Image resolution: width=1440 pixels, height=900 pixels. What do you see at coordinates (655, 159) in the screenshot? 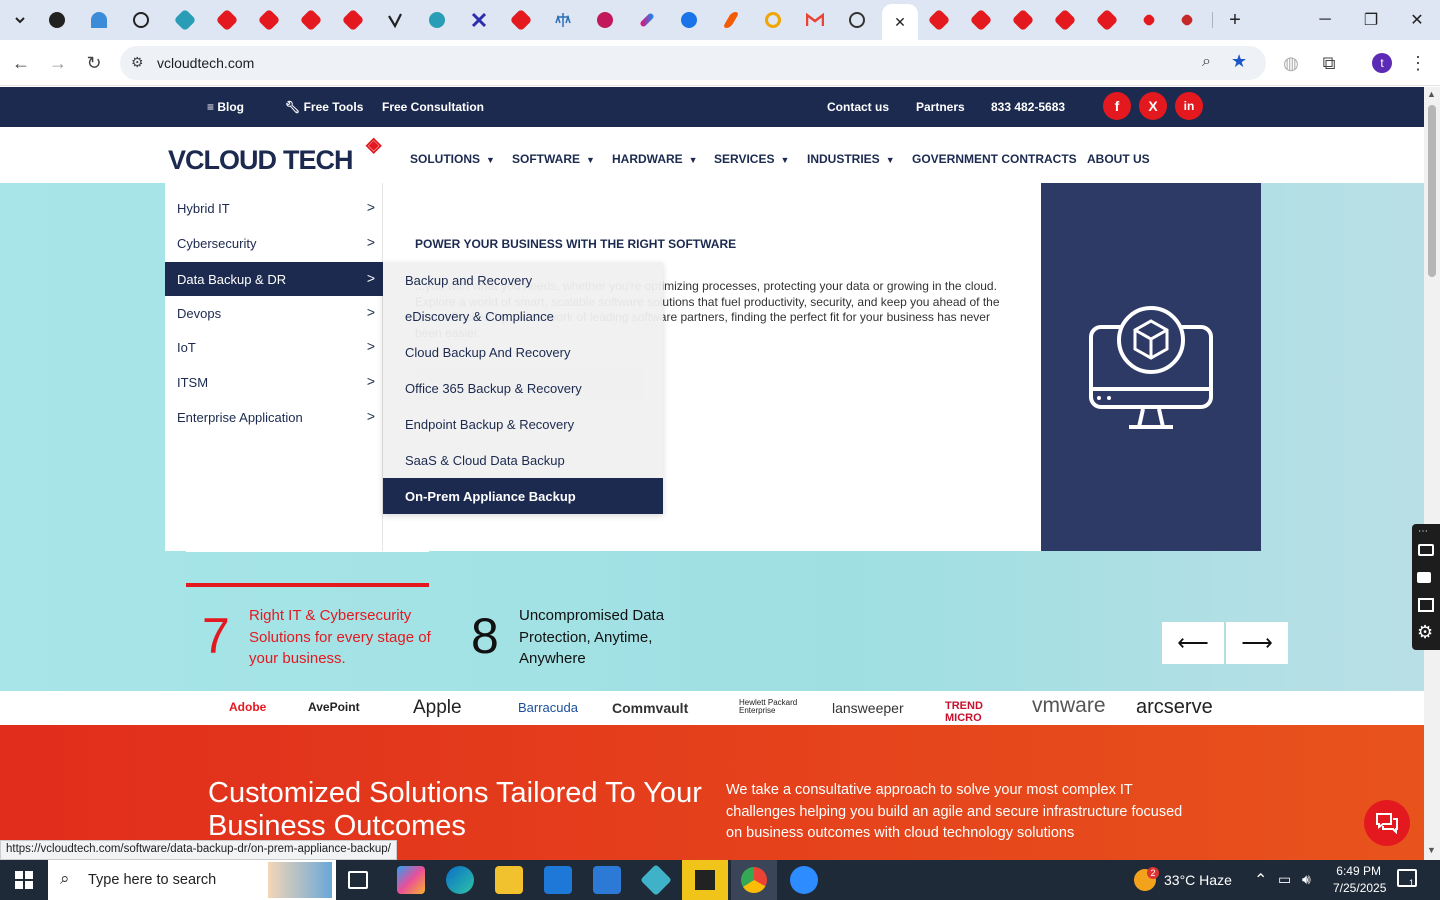
I see `nav-hardware: HARDWARE ▼` at bounding box center [655, 159].